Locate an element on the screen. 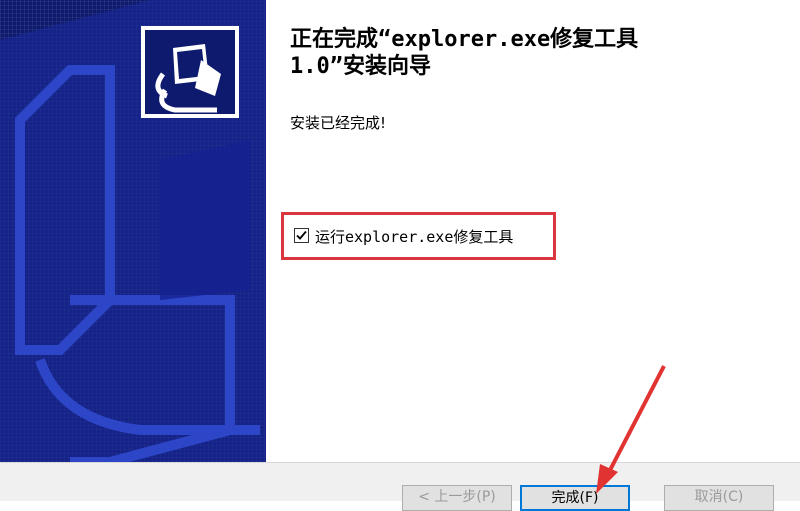 This screenshot has width=800, height=511. checkmark-icon is located at coordinates (301, 235).